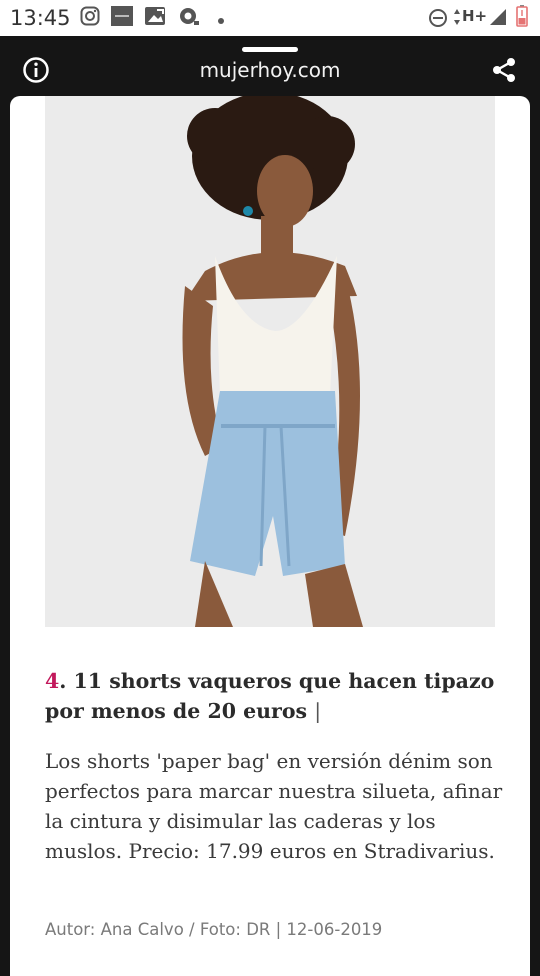 The height and width of the screenshot is (976, 540). I want to click on do-not-disturb-icon, so click(438, 20).